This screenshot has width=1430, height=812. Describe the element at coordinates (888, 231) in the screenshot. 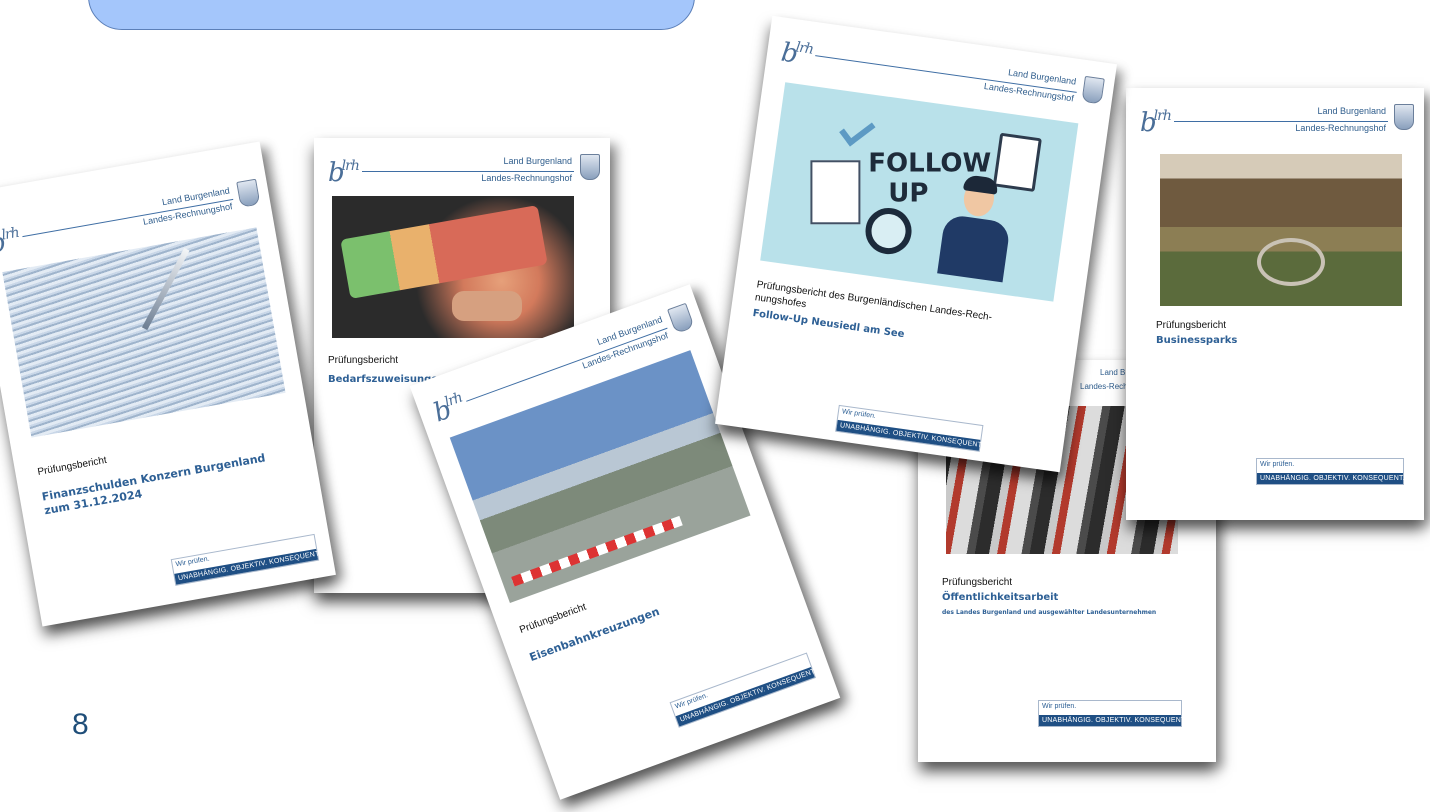

I see `magnifier-icon` at that location.